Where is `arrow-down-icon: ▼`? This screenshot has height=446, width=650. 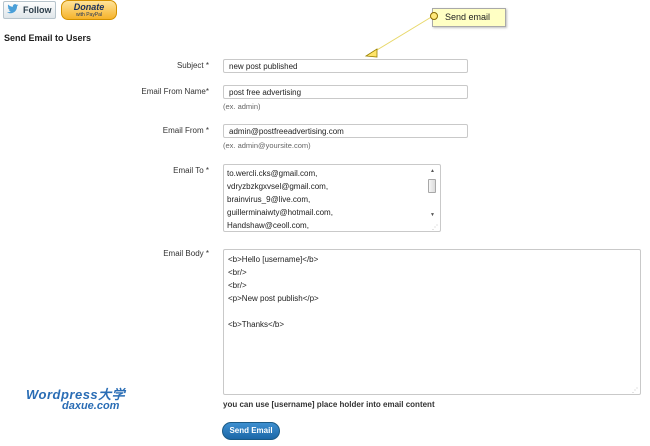 arrow-down-icon: ▼ is located at coordinates (432, 215).